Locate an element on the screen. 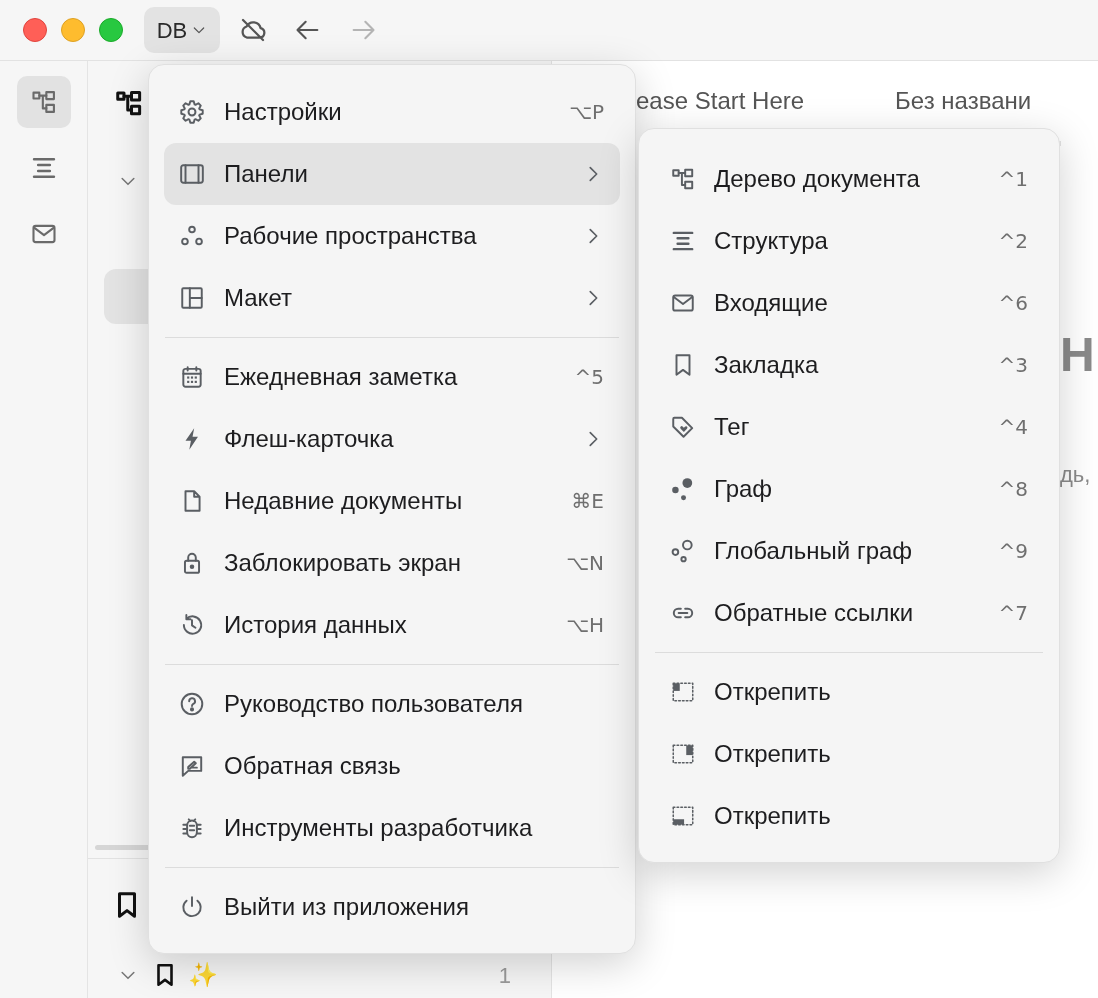 This screenshot has height=998, width=1098. shortcut-text: ⌥P is located at coordinates (586, 112).